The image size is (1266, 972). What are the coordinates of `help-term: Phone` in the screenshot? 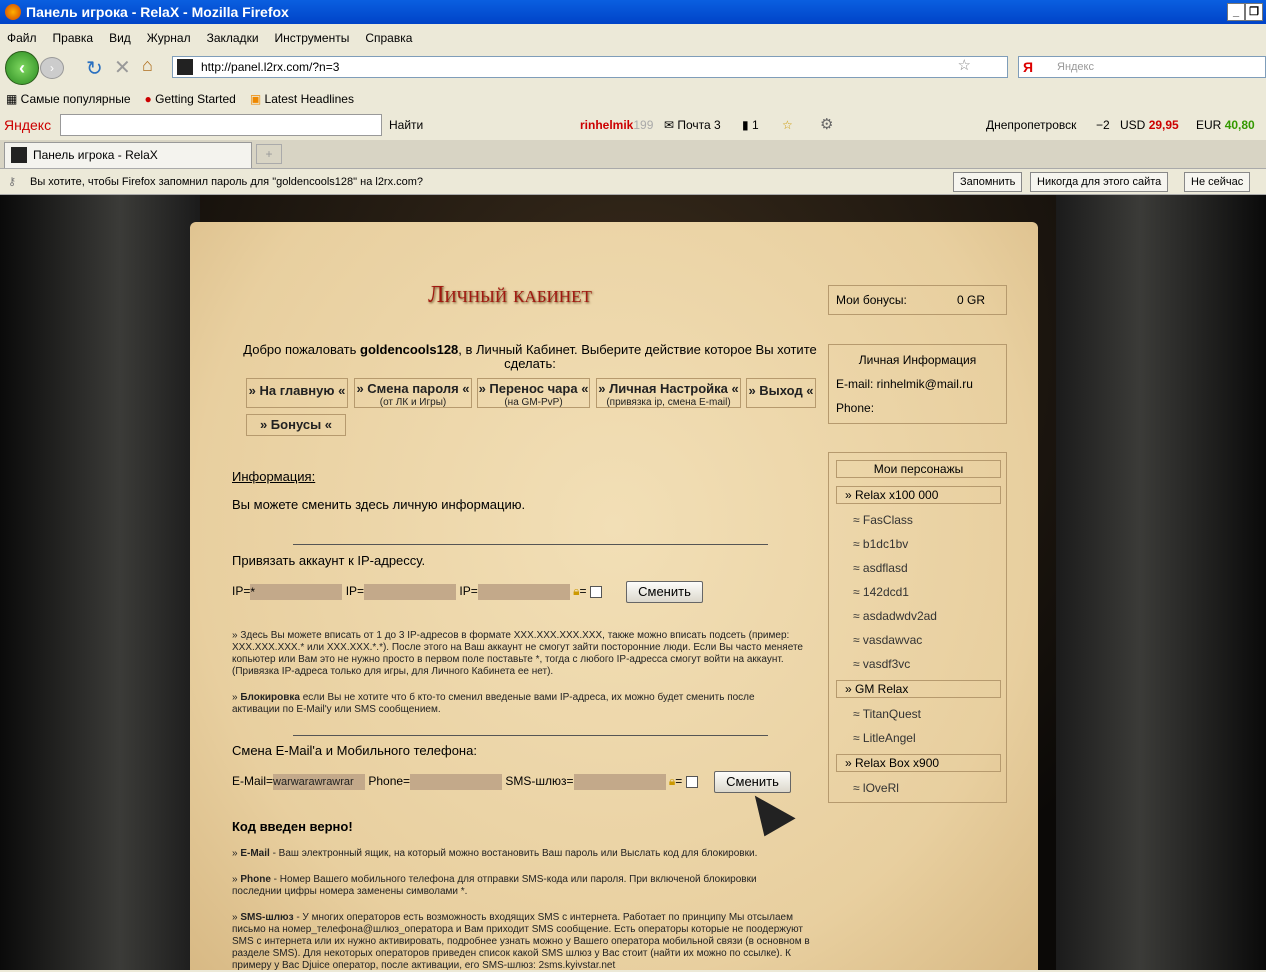 It's located at (255, 879).